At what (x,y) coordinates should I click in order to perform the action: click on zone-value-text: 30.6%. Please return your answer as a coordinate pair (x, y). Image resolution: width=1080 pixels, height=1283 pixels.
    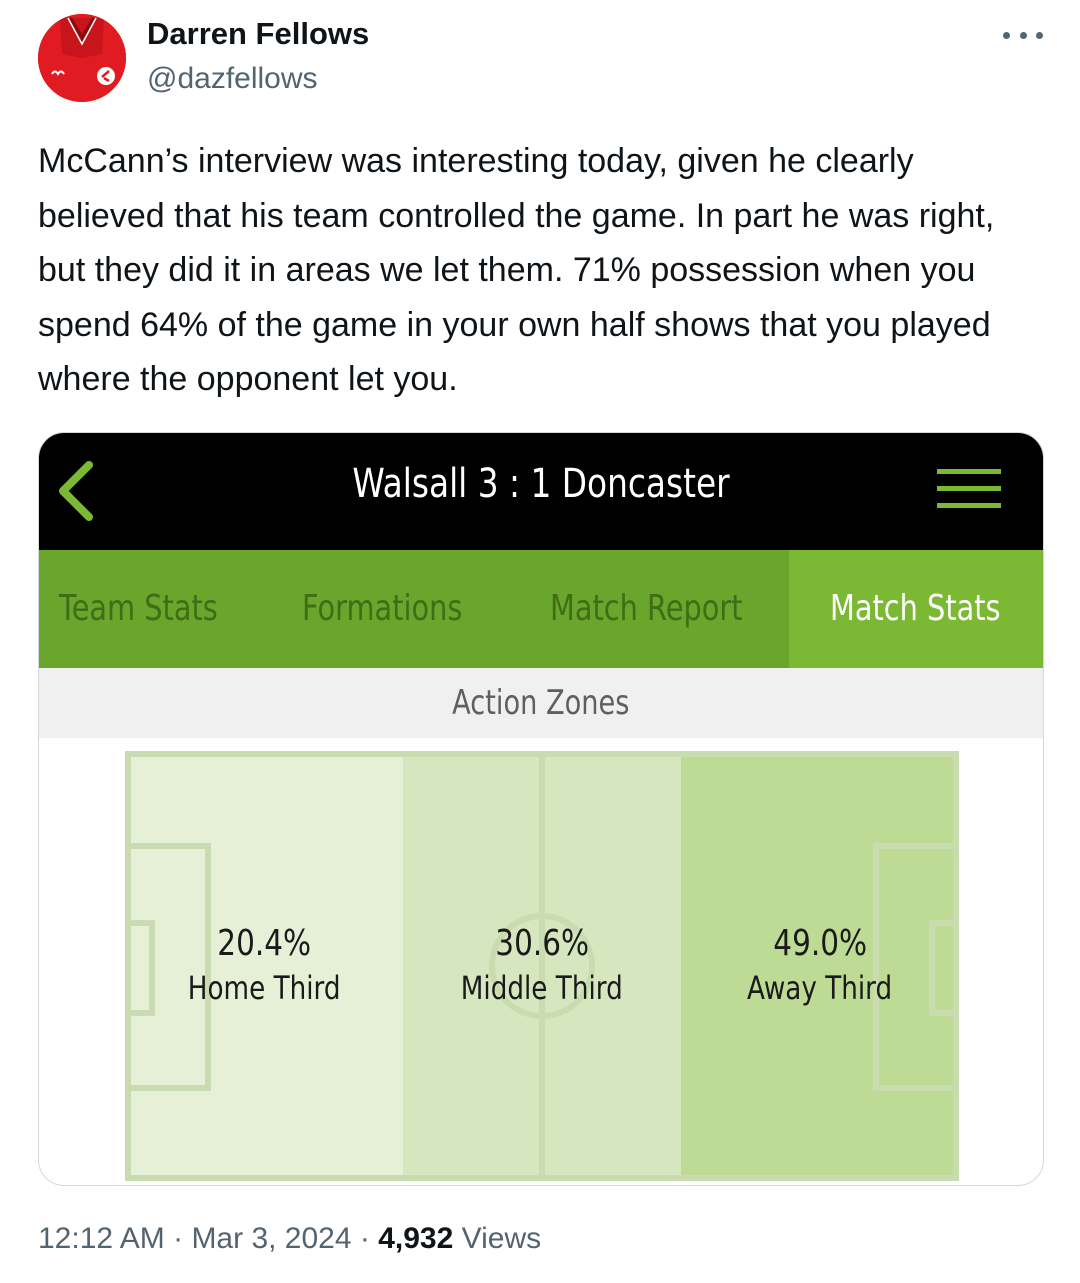
    Looking at the image, I should click on (542, 943).